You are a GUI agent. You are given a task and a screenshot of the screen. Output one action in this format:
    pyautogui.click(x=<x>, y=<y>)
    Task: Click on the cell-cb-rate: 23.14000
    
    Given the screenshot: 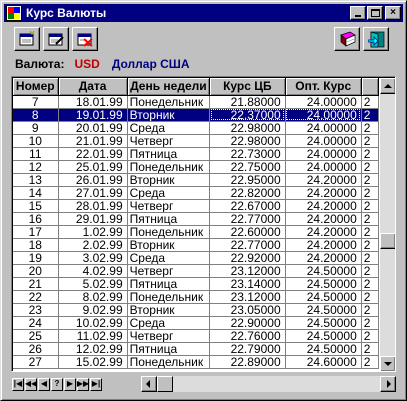 What is the action you would take?
    pyautogui.click(x=247, y=284)
    